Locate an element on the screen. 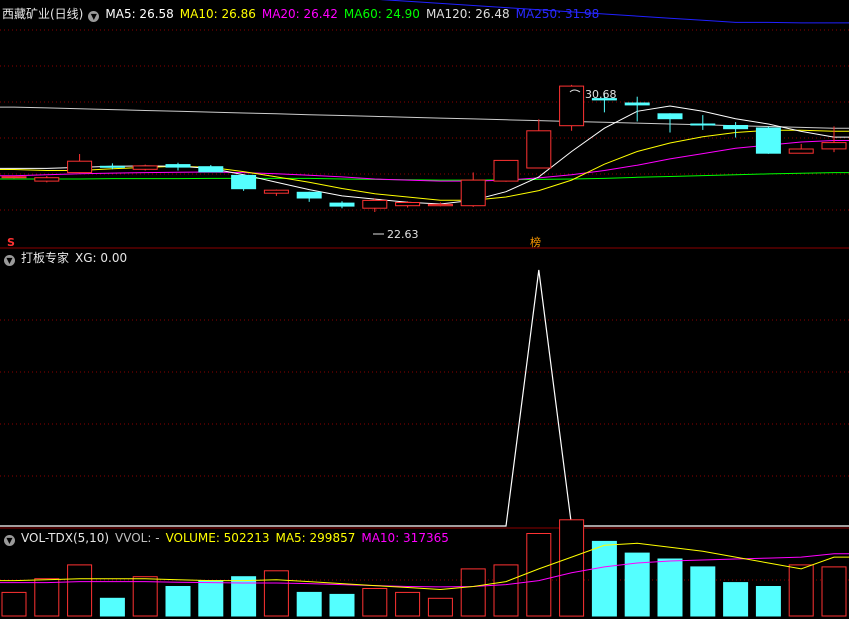  ma-legend-4: MA120: 26.48 is located at coordinates (467, 14).